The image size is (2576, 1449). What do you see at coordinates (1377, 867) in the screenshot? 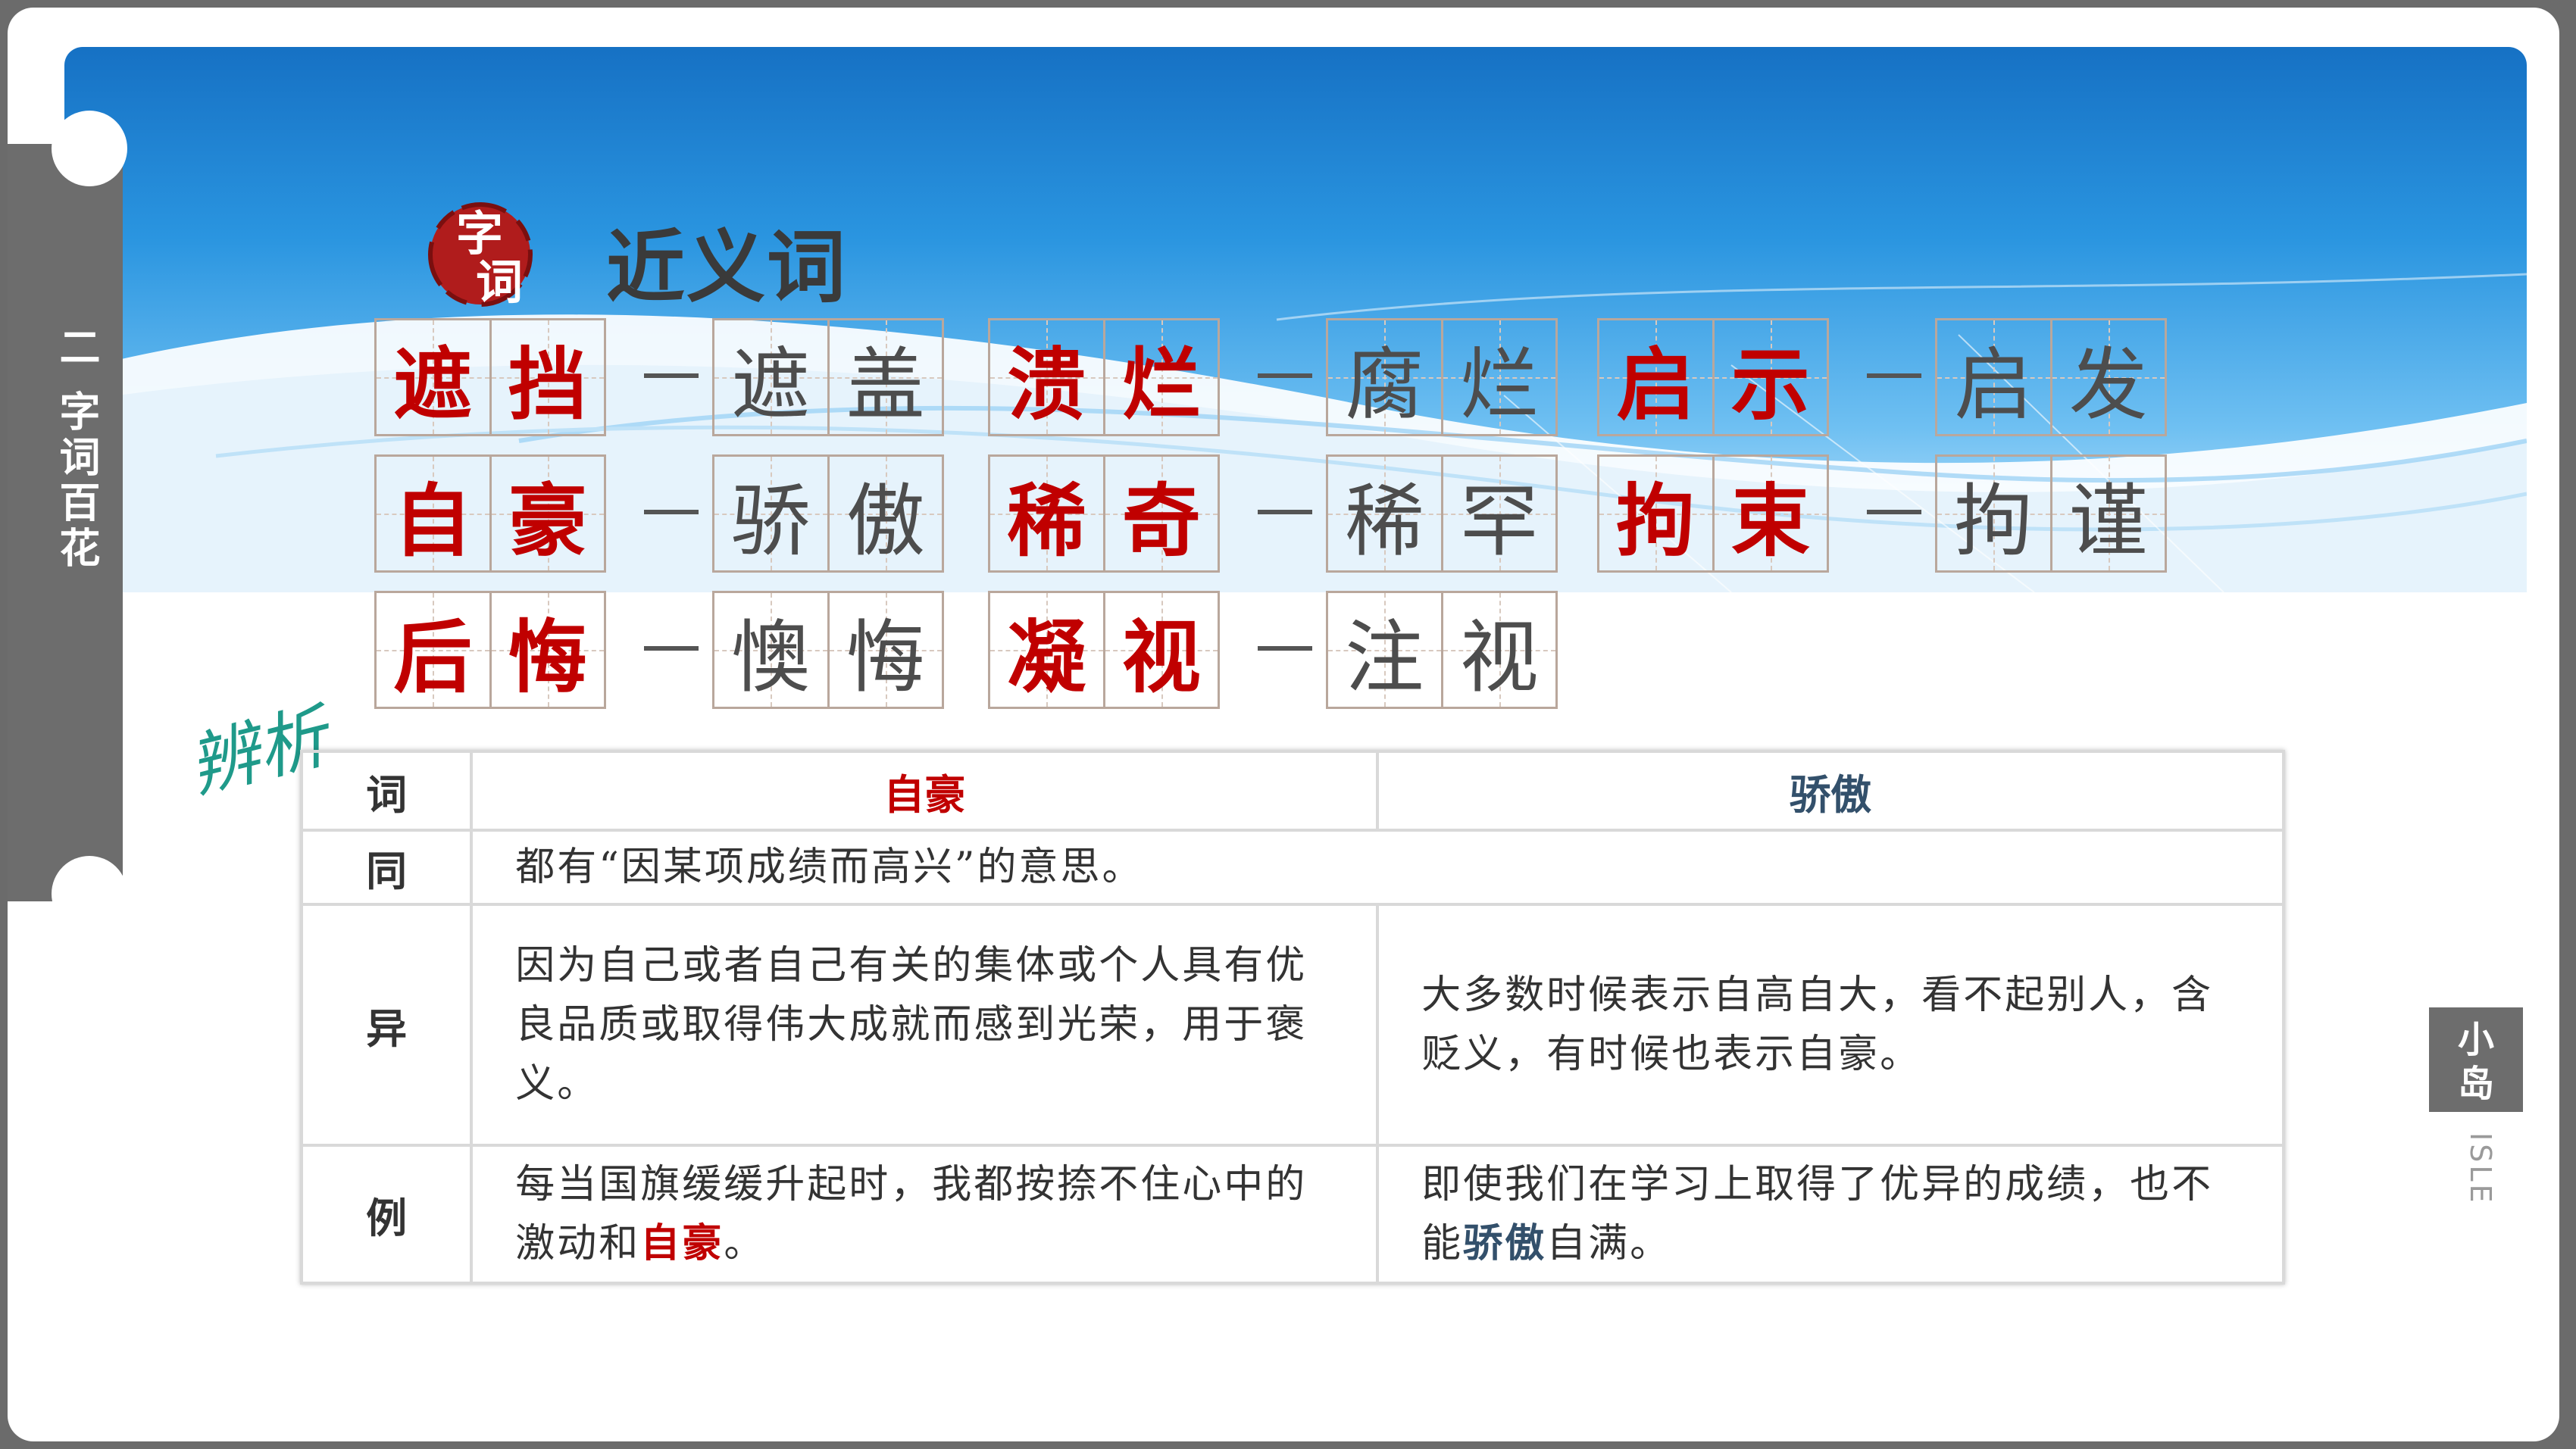
I see `same-meaning-text: 都有“因某项成绩而高兴”的意思。` at bounding box center [1377, 867].